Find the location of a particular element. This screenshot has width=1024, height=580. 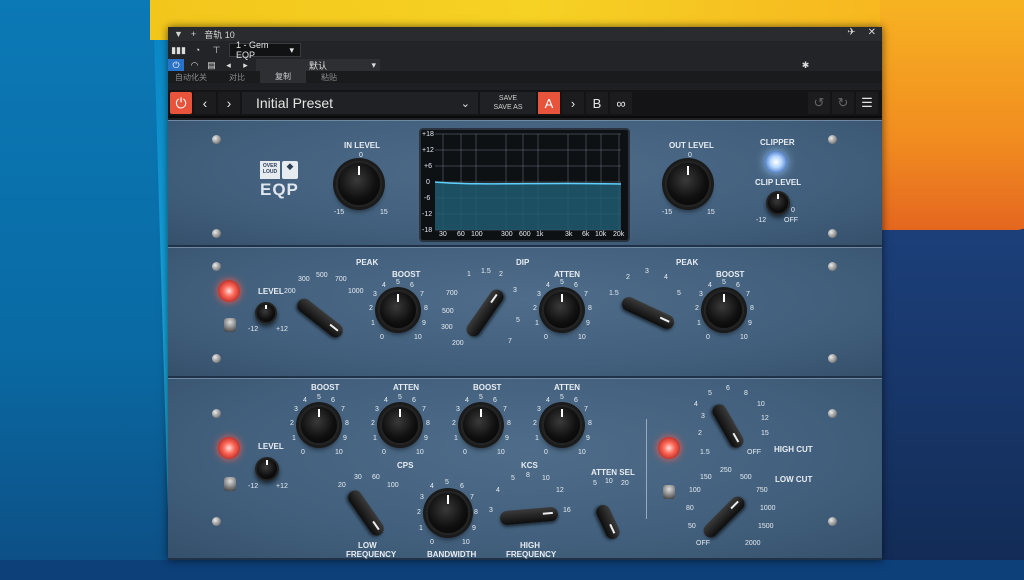

in-level-knob is located at coordinates (359, 184).